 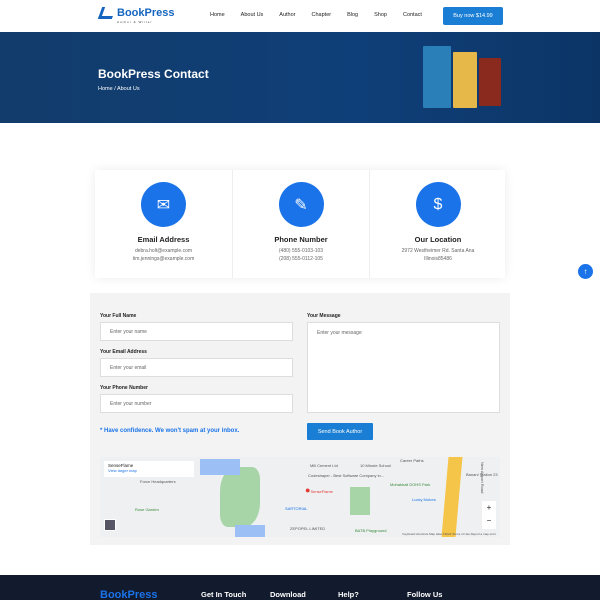 I want to click on email-2: tim.jennings@example.com, so click(x=164, y=259).